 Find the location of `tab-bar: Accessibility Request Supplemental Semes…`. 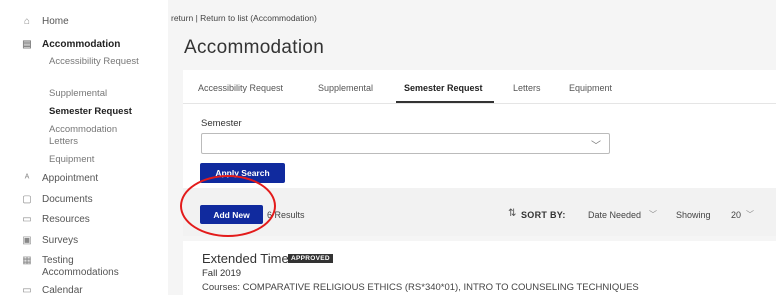

tab-bar: Accessibility Request Supplemental Semes… is located at coordinates (479, 87).